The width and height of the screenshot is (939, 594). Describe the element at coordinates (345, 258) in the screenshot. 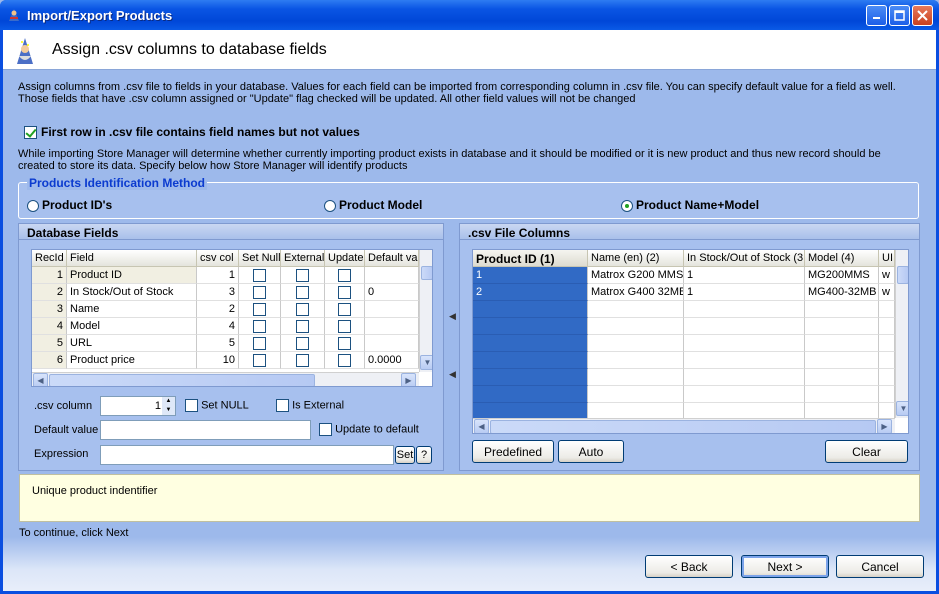

I see `column-header-update: Update` at that location.